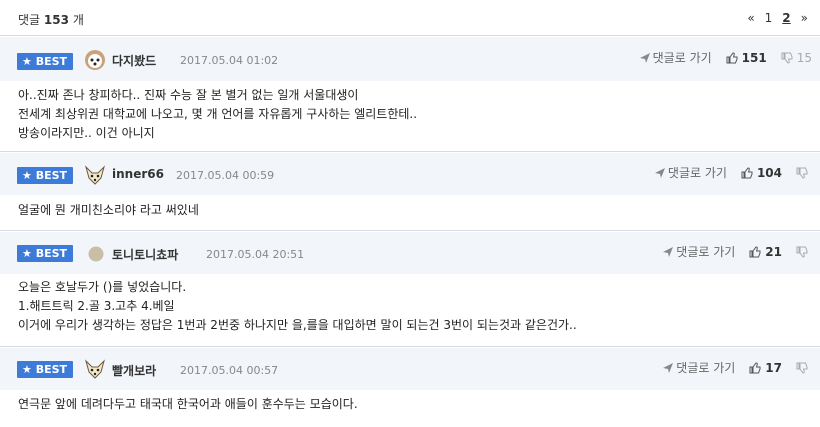 The image size is (820, 427). Describe the element at coordinates (804, 18) in the screenshot. I see `pager-last-button: »` at that location.